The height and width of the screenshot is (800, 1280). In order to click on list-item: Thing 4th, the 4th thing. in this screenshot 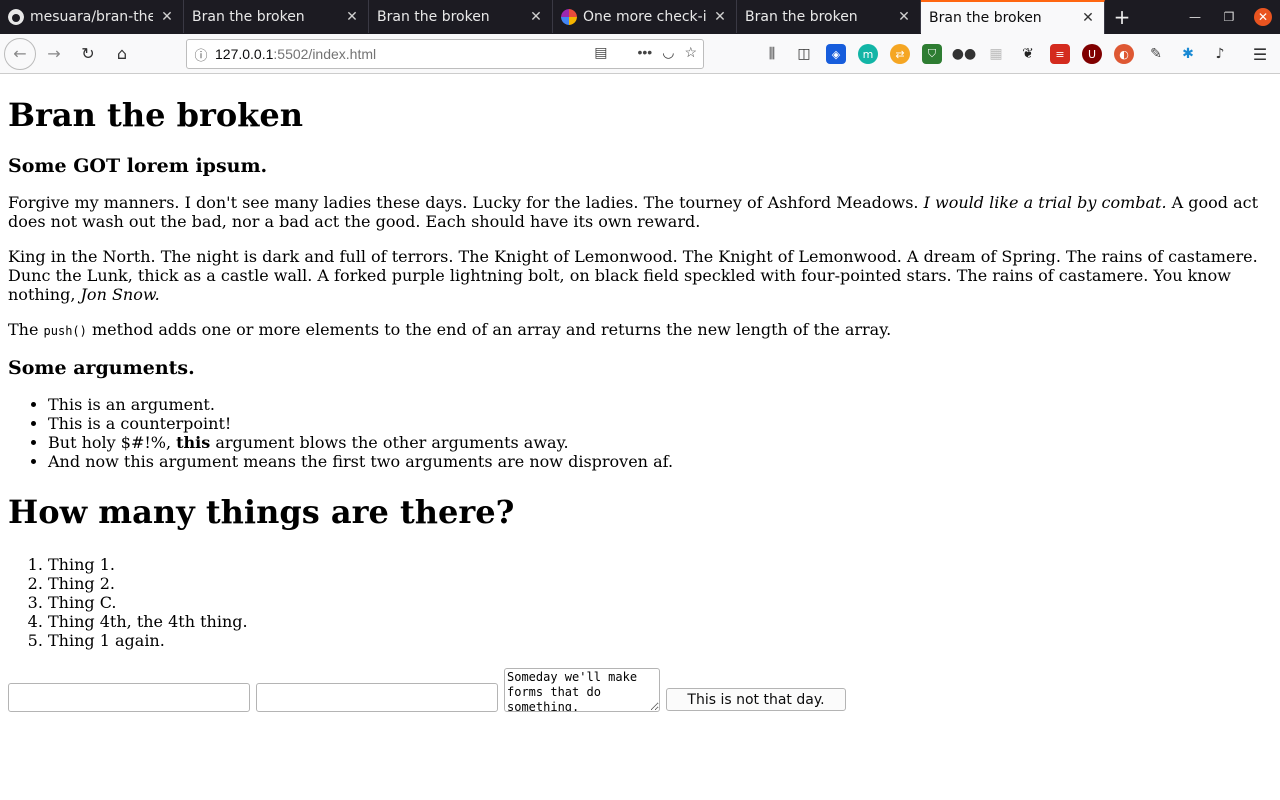, I will do `click(660, 621)`.